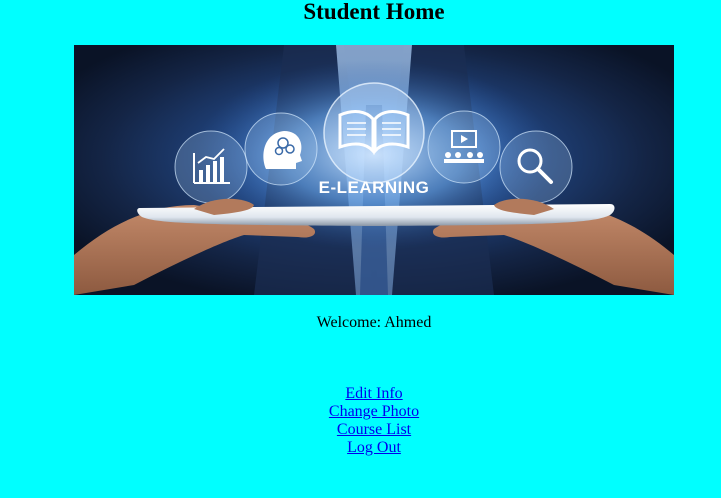  I want to click on magnifier-icon, so click(536, 167).